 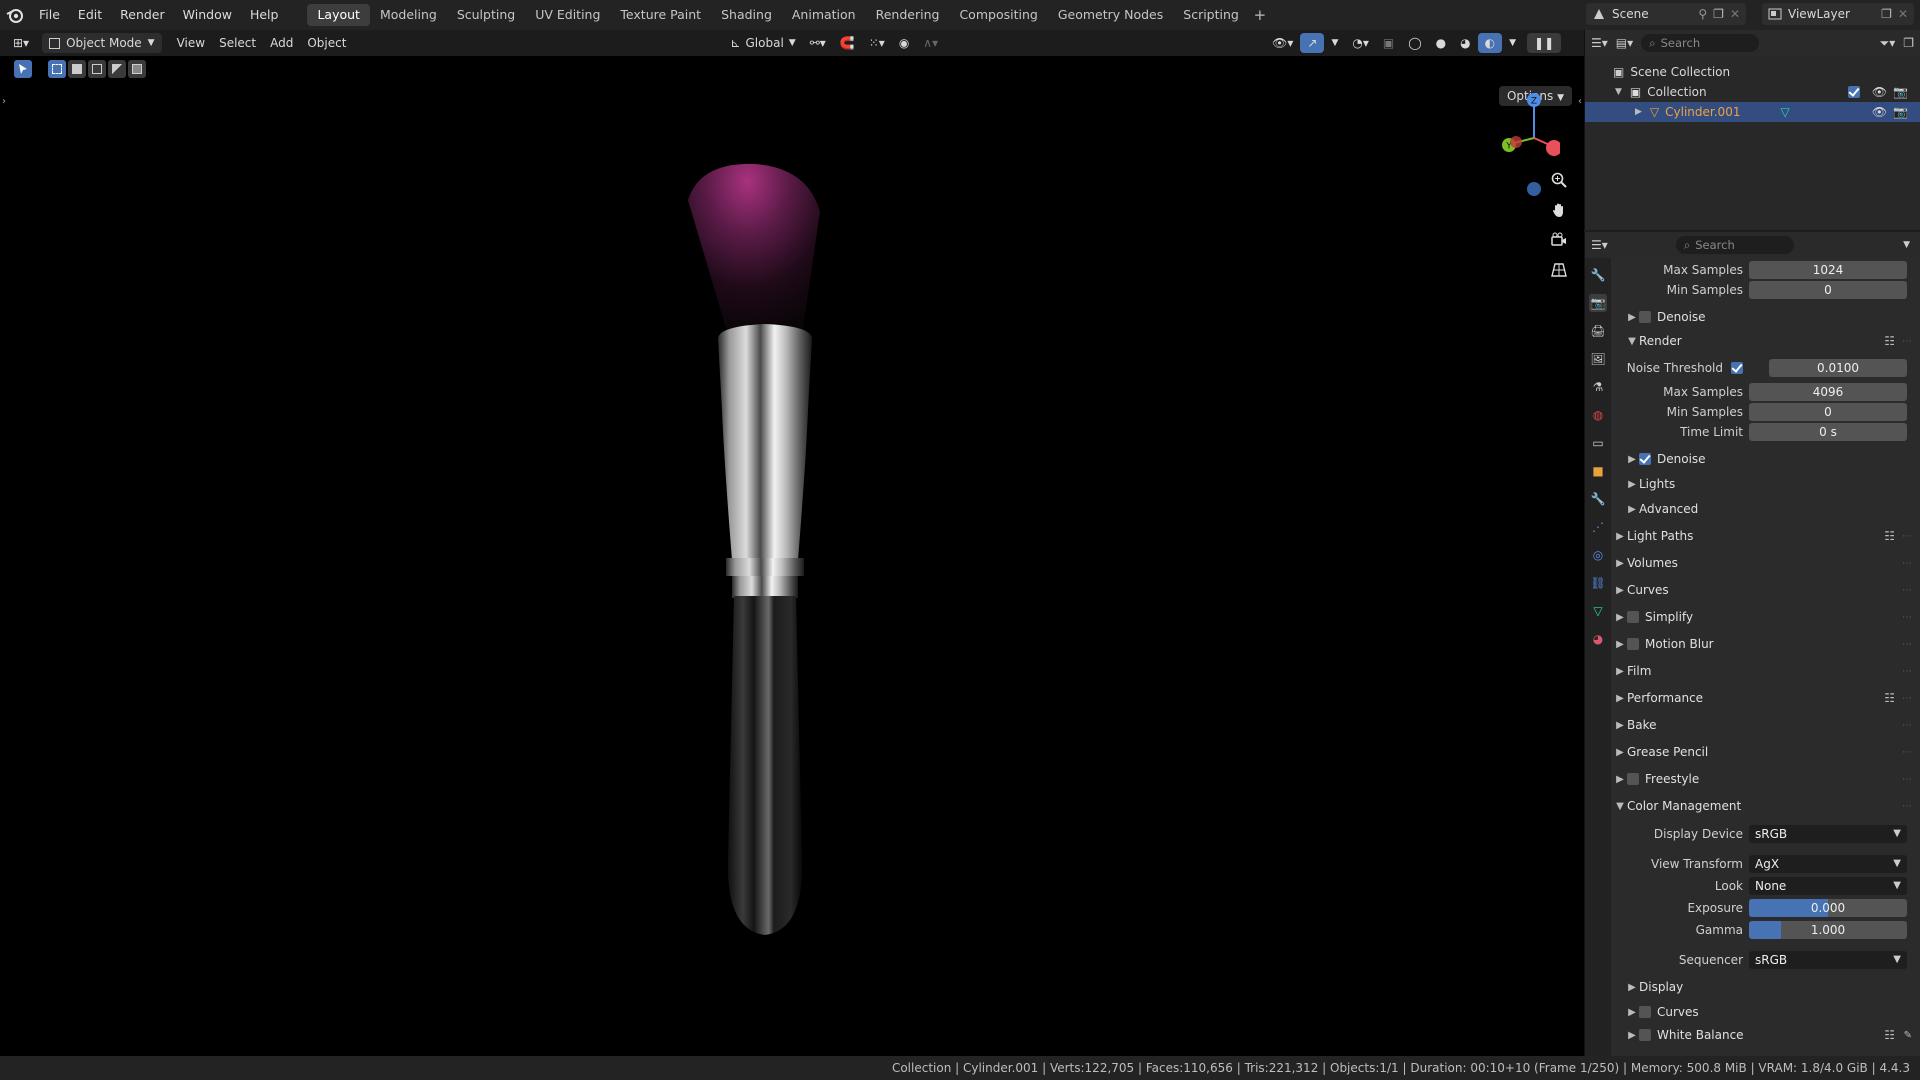 I want to click on camera-view-icon, so click(x=1559, y=240).